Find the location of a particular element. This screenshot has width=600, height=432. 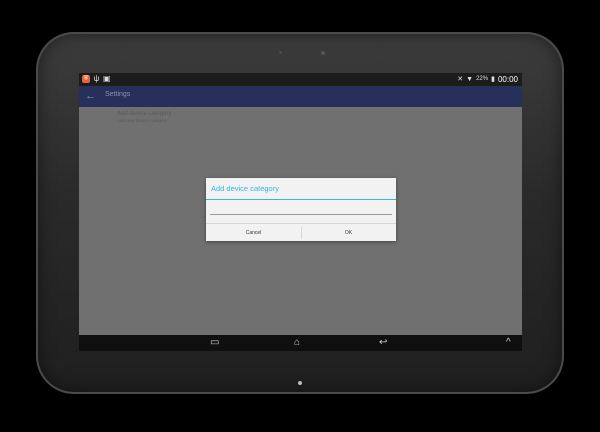

ok-button: OK is located at coordinates (348, 233).